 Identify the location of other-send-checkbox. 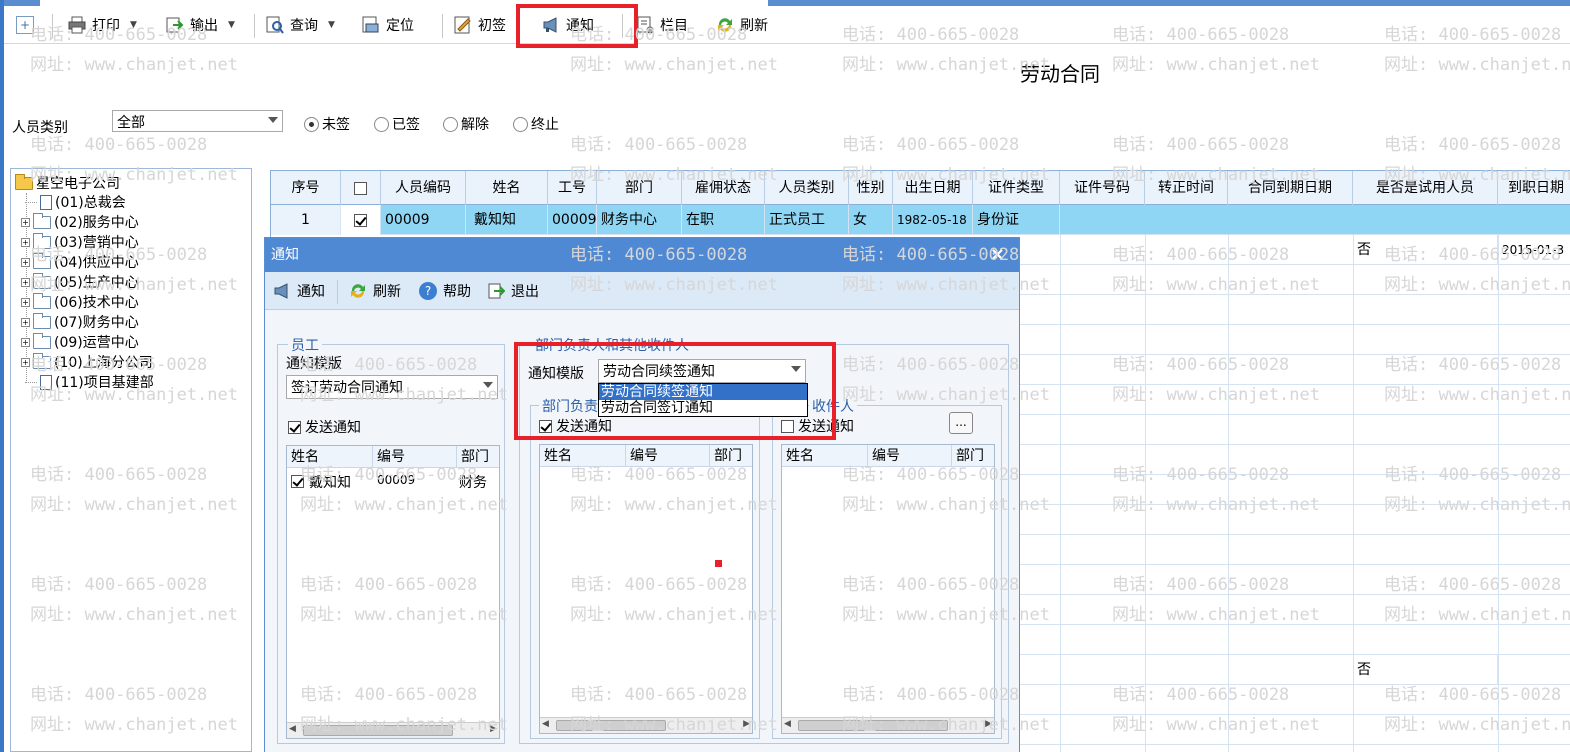
(787, 426).